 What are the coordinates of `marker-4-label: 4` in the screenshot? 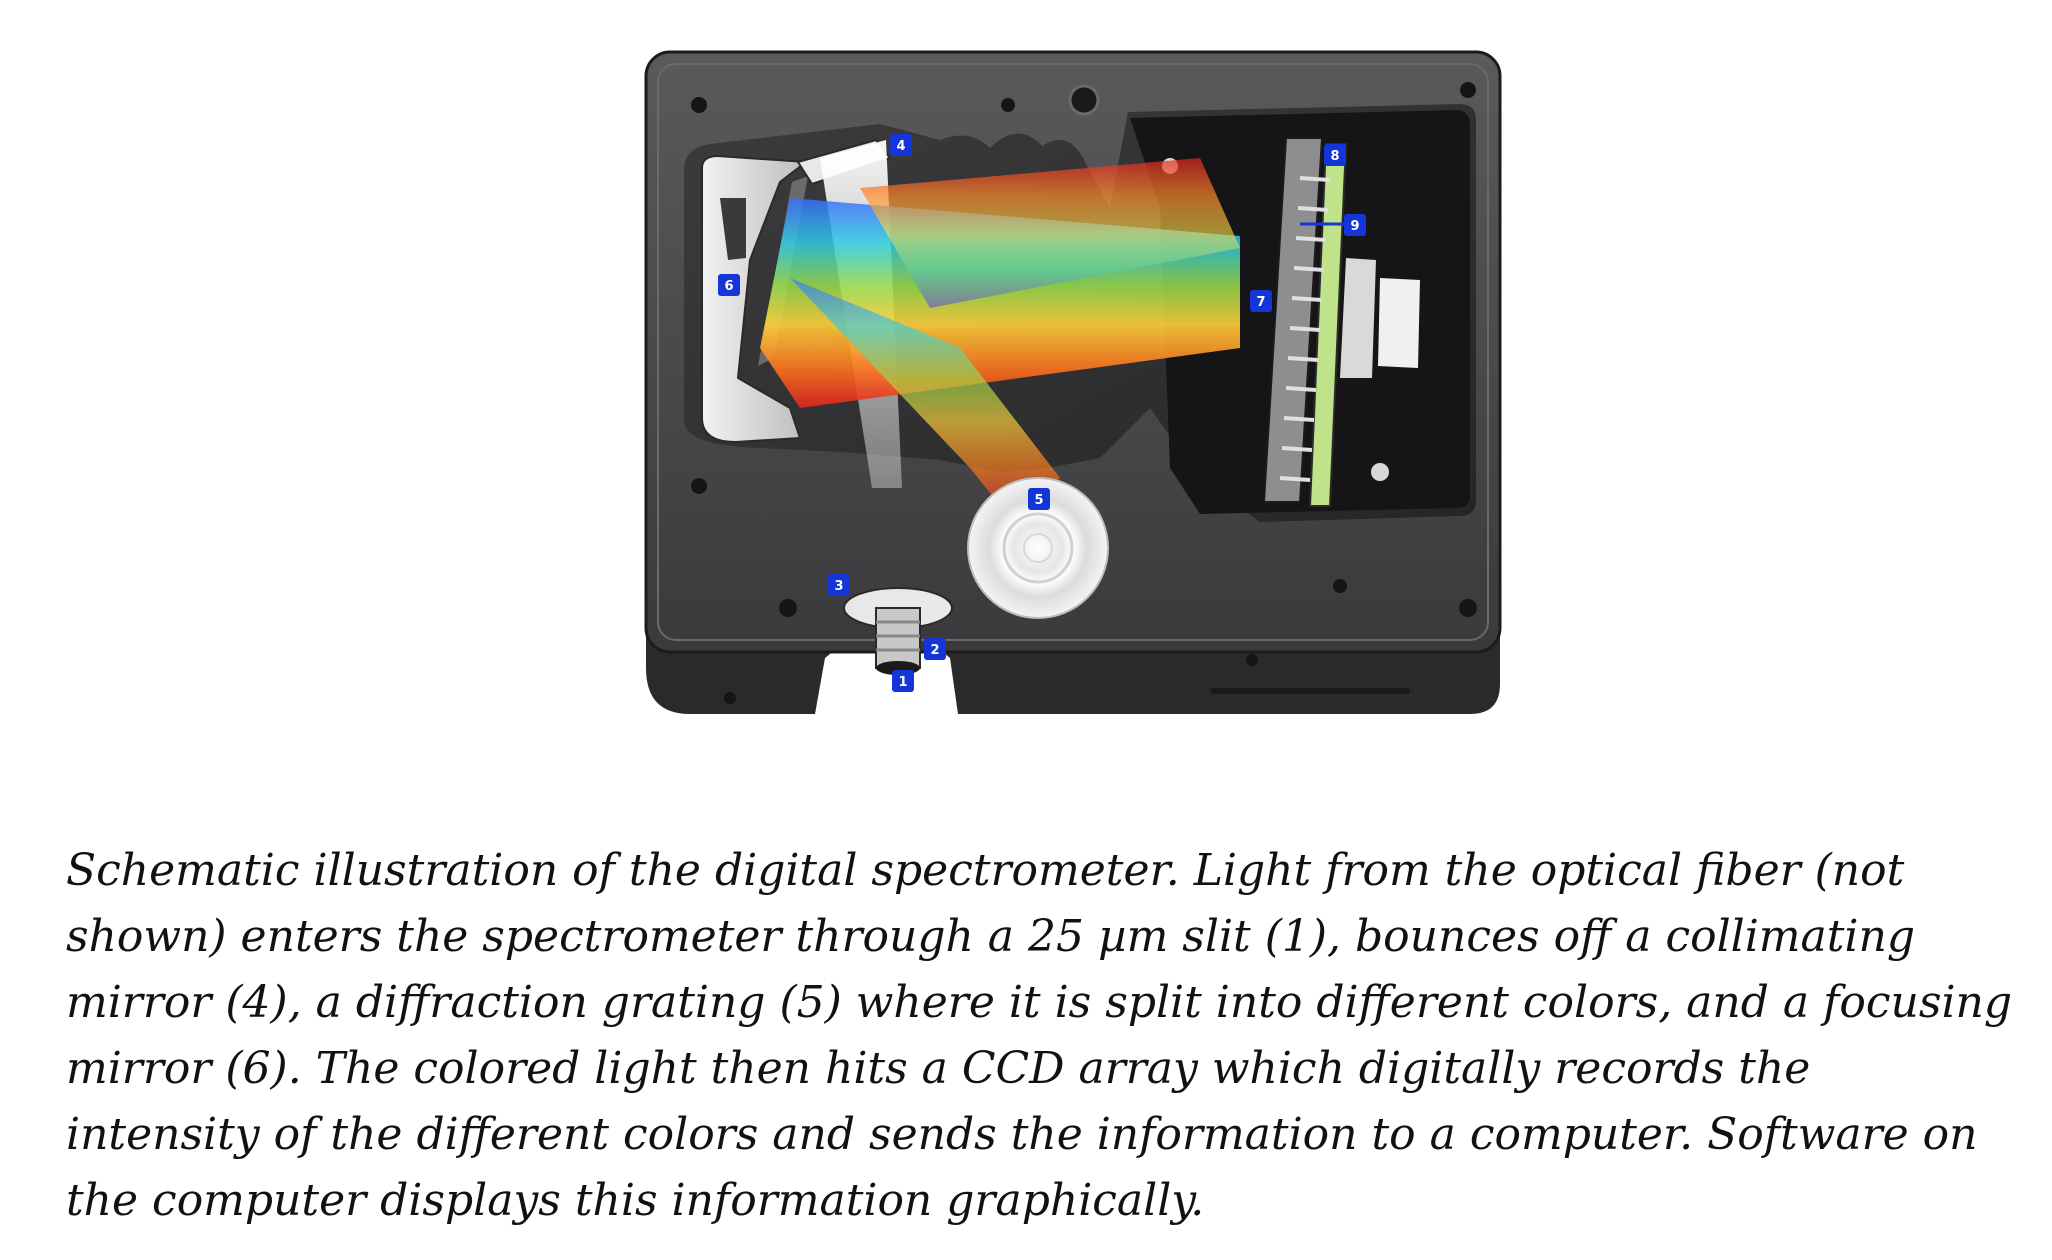 It's located at (900, 146).